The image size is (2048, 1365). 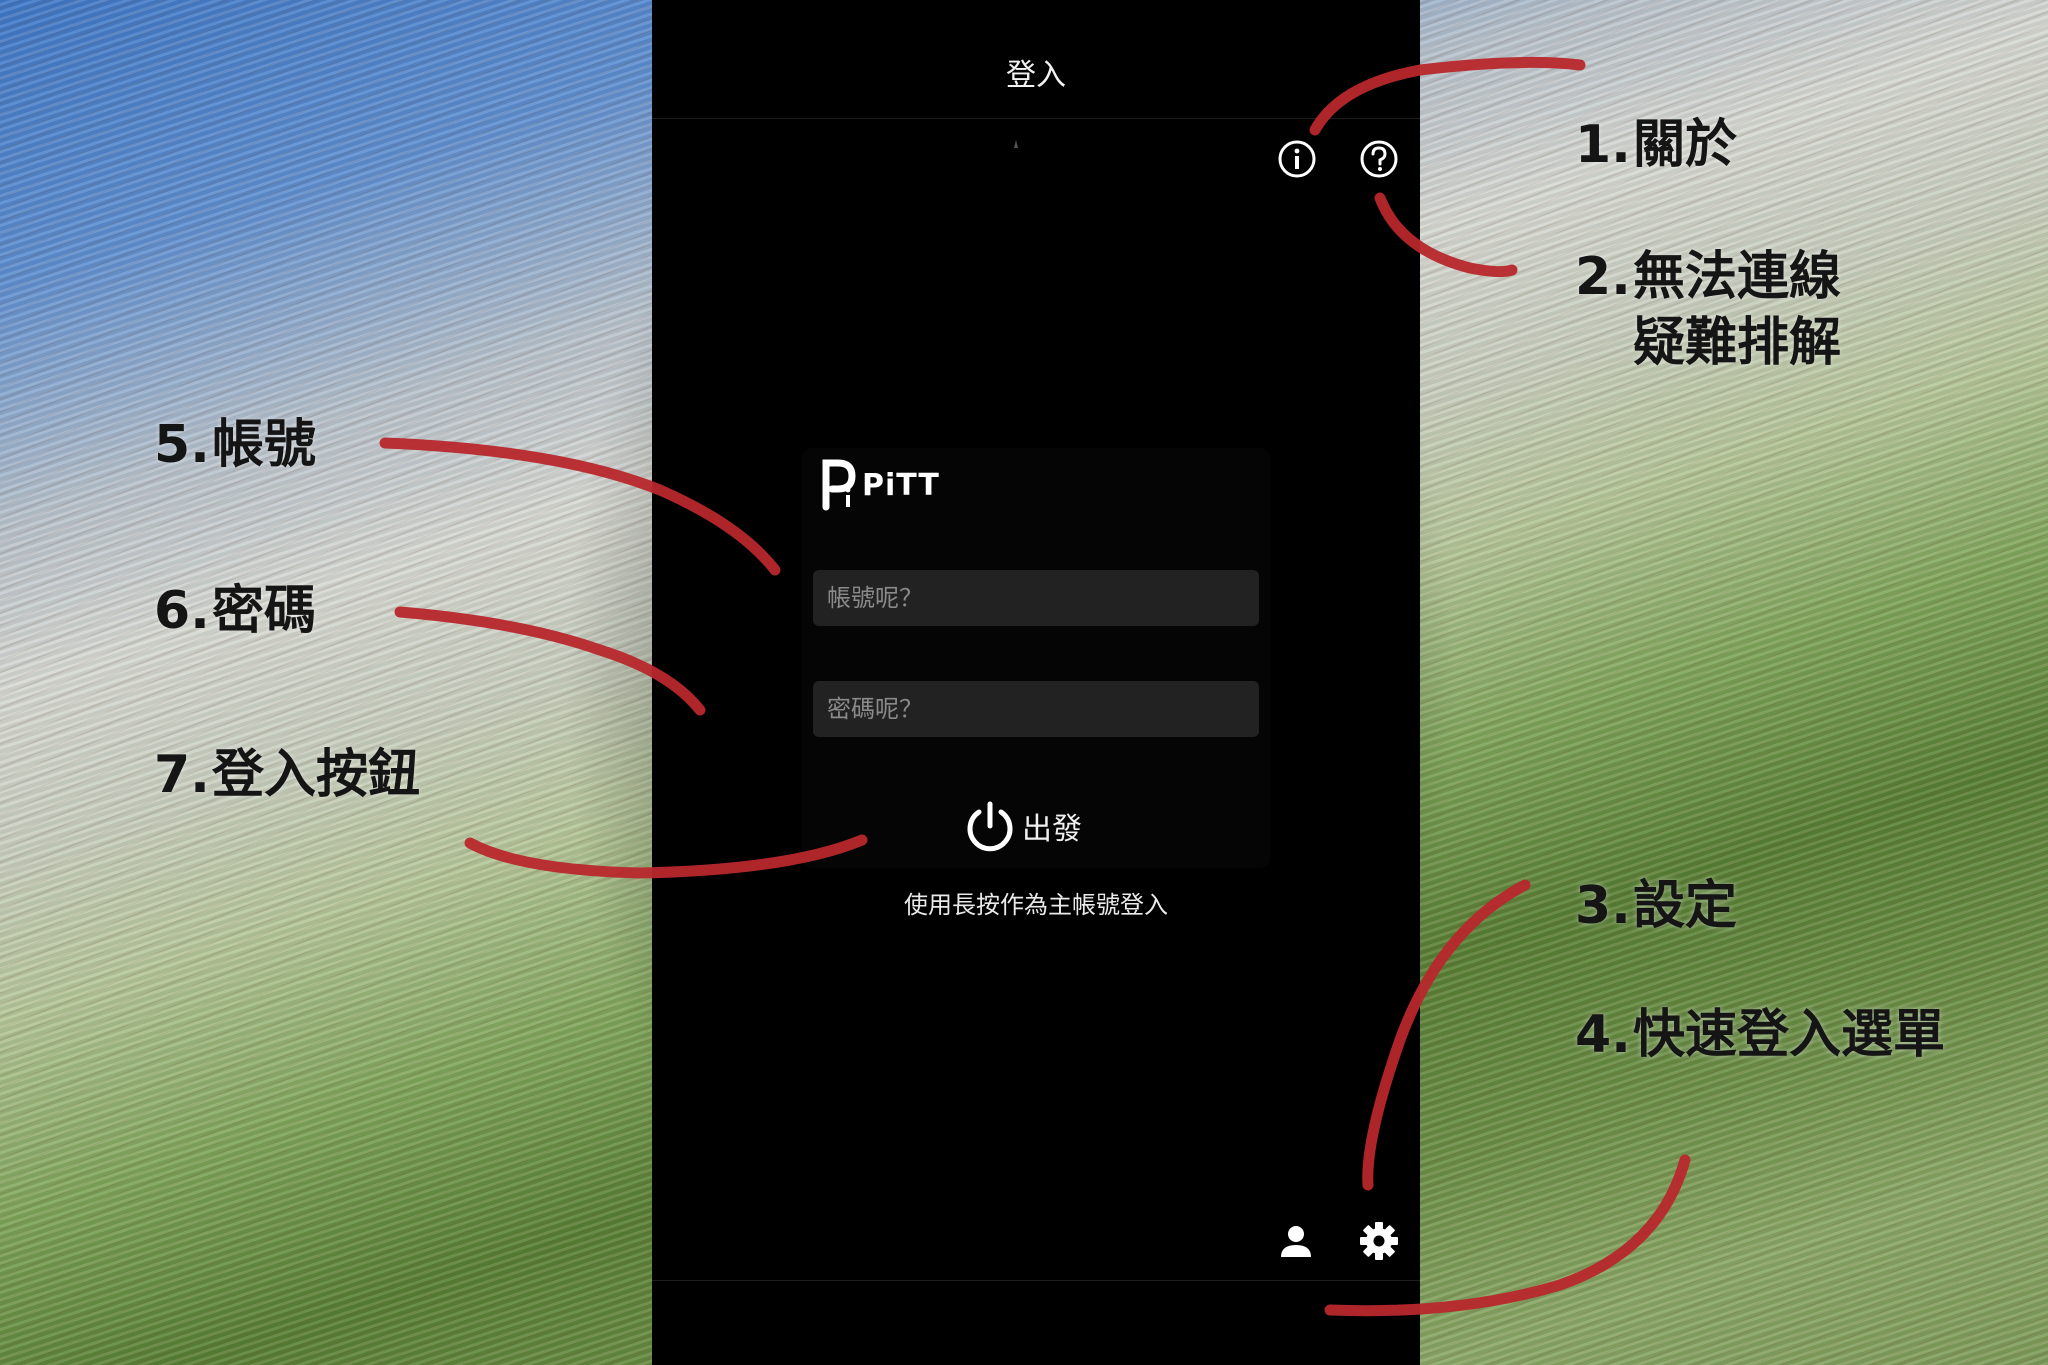 I want to click on annotation-username: 5.帳號, so click(x=235, y=445).